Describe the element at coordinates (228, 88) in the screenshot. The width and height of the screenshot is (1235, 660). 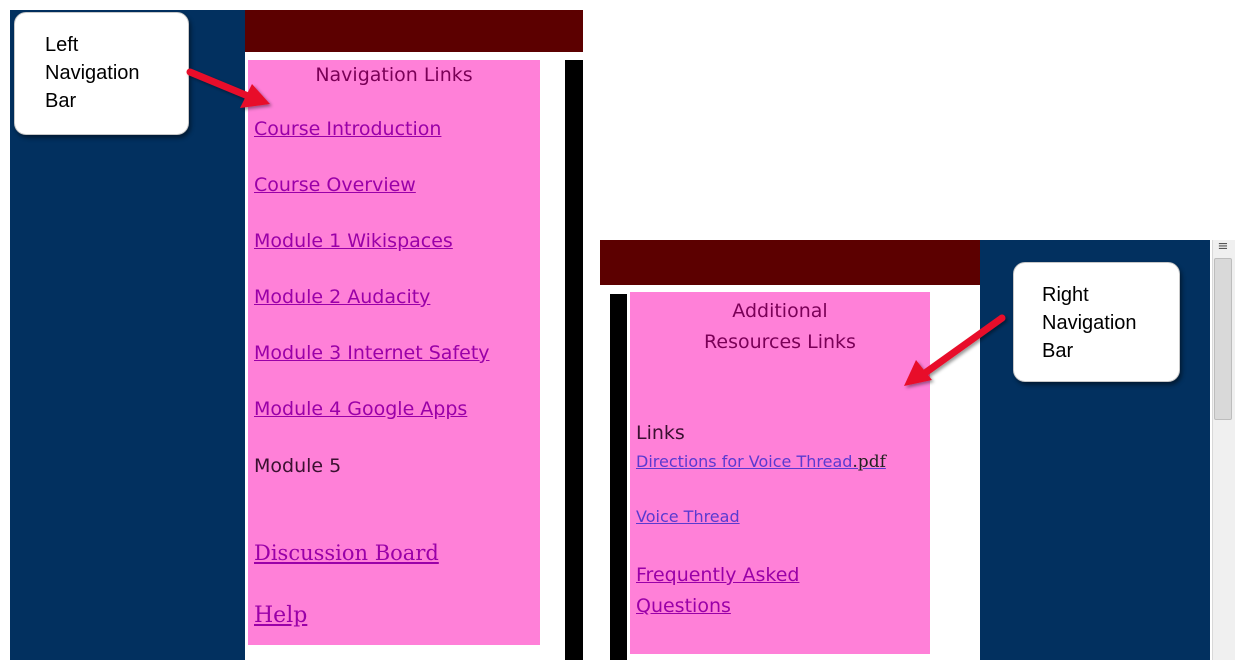
I see `left-arrow-icon` at that location.